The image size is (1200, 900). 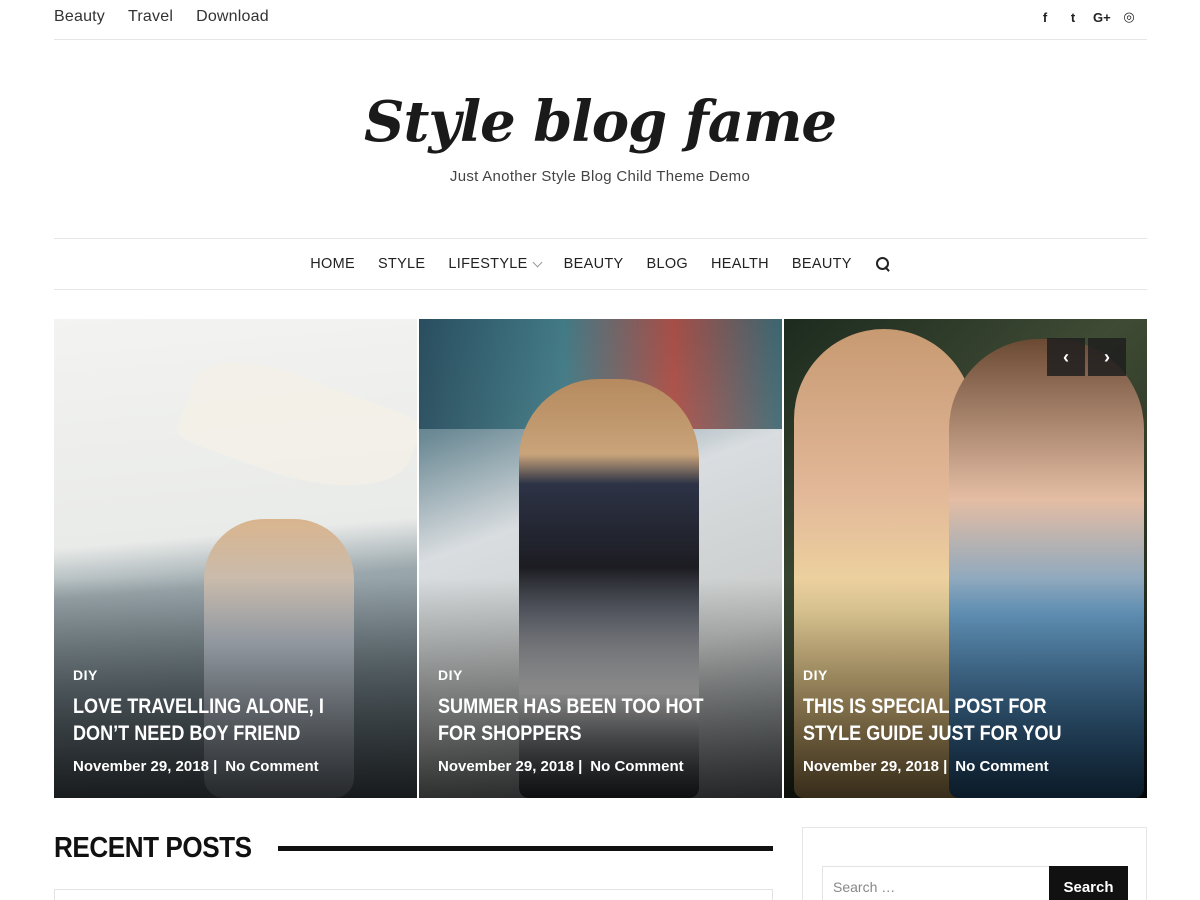 What do you see at coordinates (974, 863) in the screenshot?
I see `search-widget: Search … Search` at bounding box center [974, 863].